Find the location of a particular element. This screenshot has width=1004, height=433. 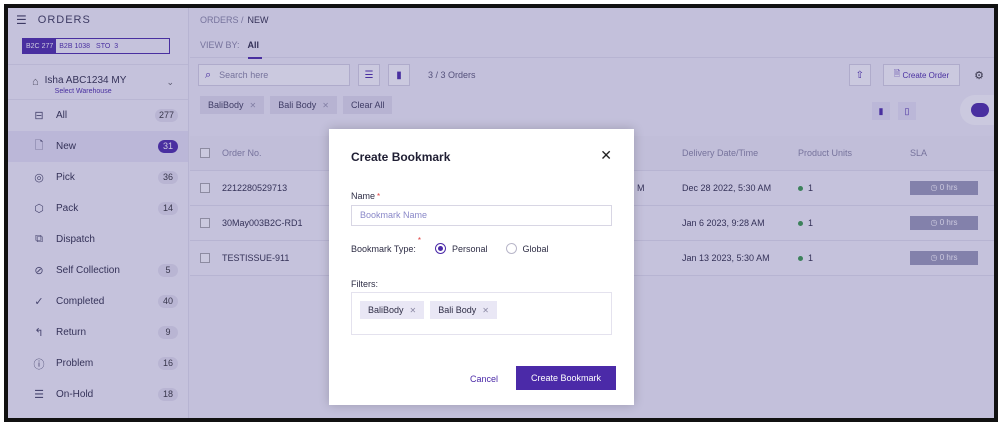

radio-personal is located at coordinates (440, 248).